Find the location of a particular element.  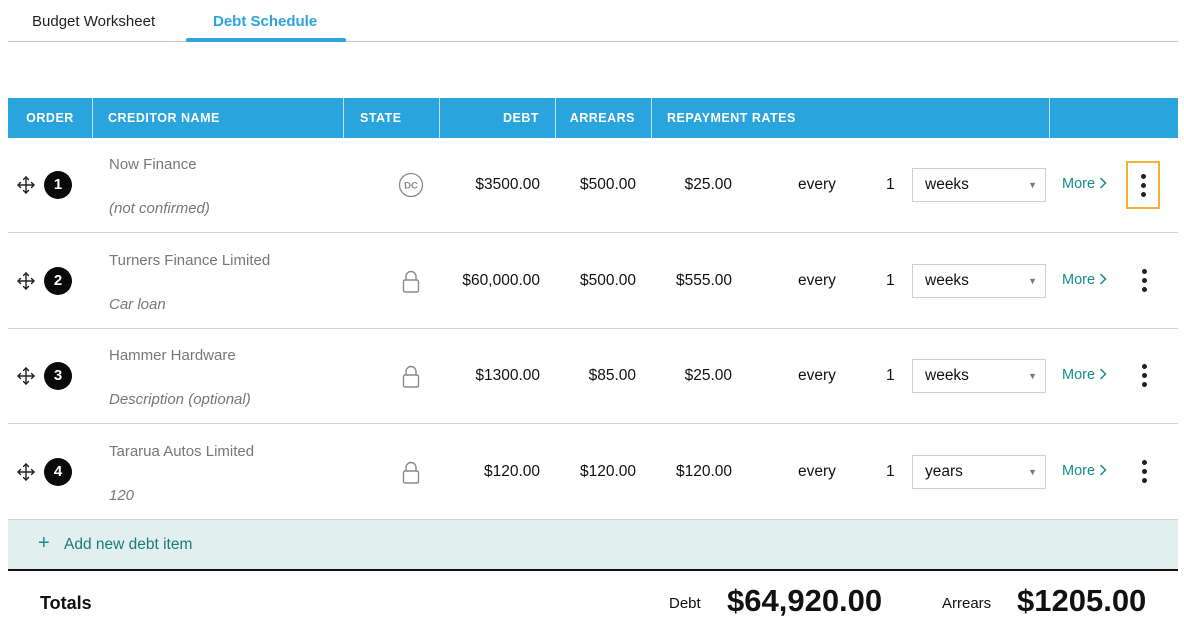

header-order: ORDER is located at coordinates (50, 118).